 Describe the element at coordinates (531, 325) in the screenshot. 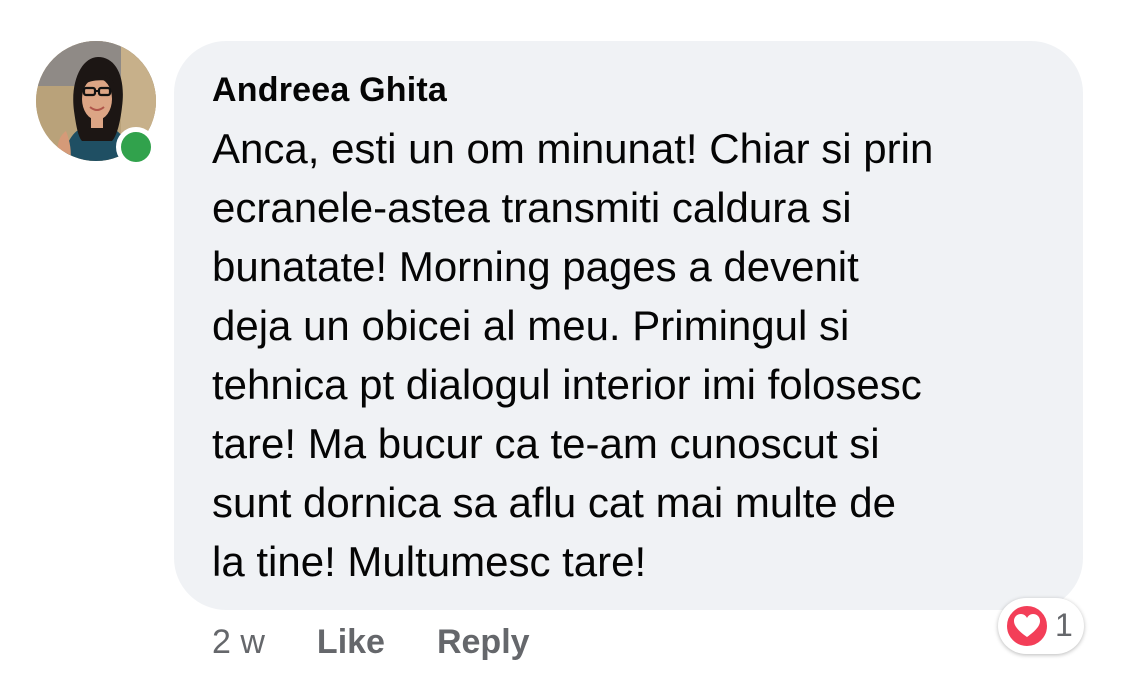

I see `comment-text-line: deja un obicei al meu. Primingul si` at that location.